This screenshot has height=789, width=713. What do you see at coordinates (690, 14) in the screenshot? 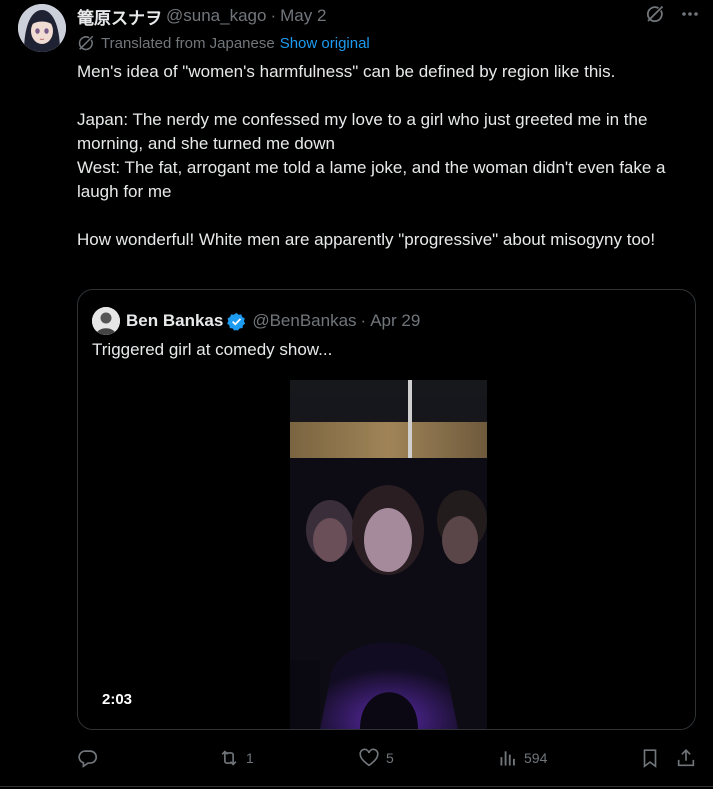
I see `more-icon` at bounding box center [690, 14].